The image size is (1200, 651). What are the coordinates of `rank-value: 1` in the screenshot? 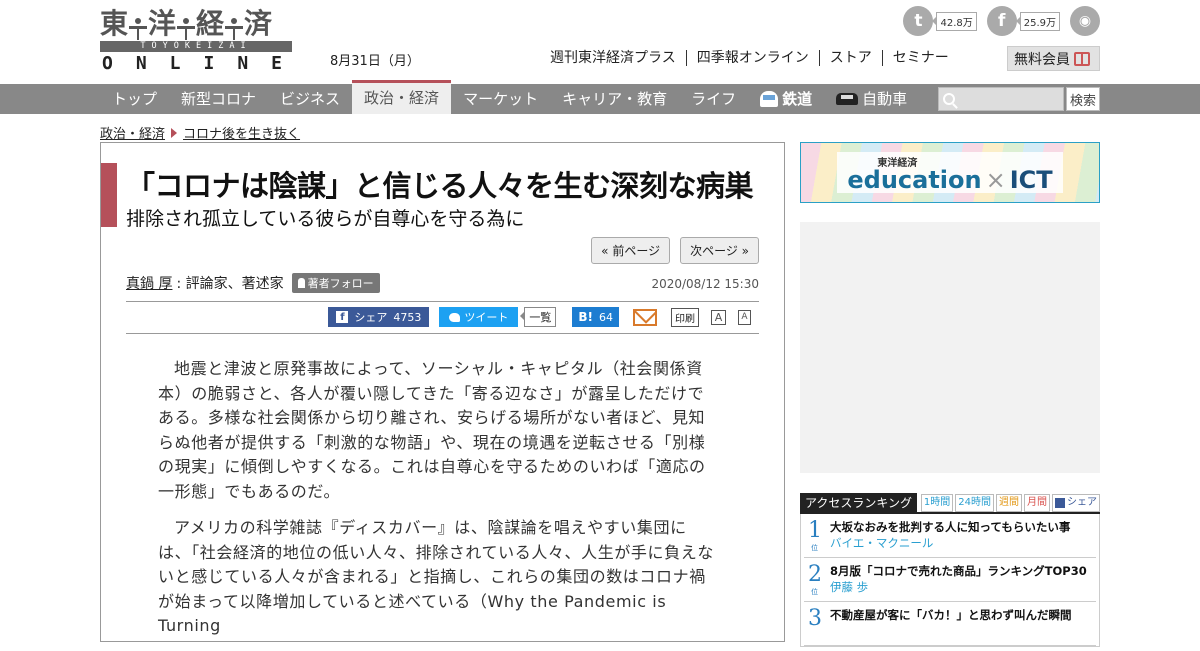 It's located at (815, 530).